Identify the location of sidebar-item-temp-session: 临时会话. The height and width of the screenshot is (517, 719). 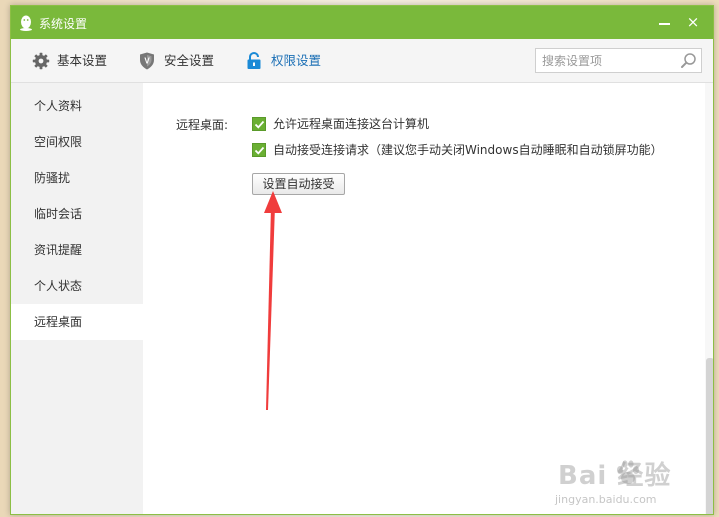
(77, 214).